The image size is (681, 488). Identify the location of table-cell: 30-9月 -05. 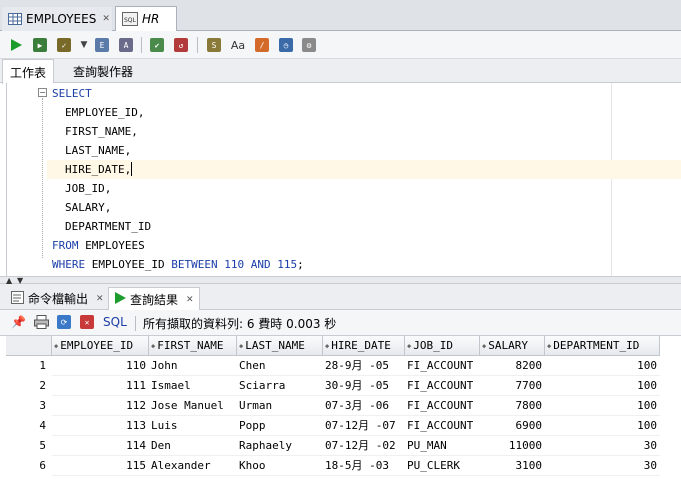
(364, 386).